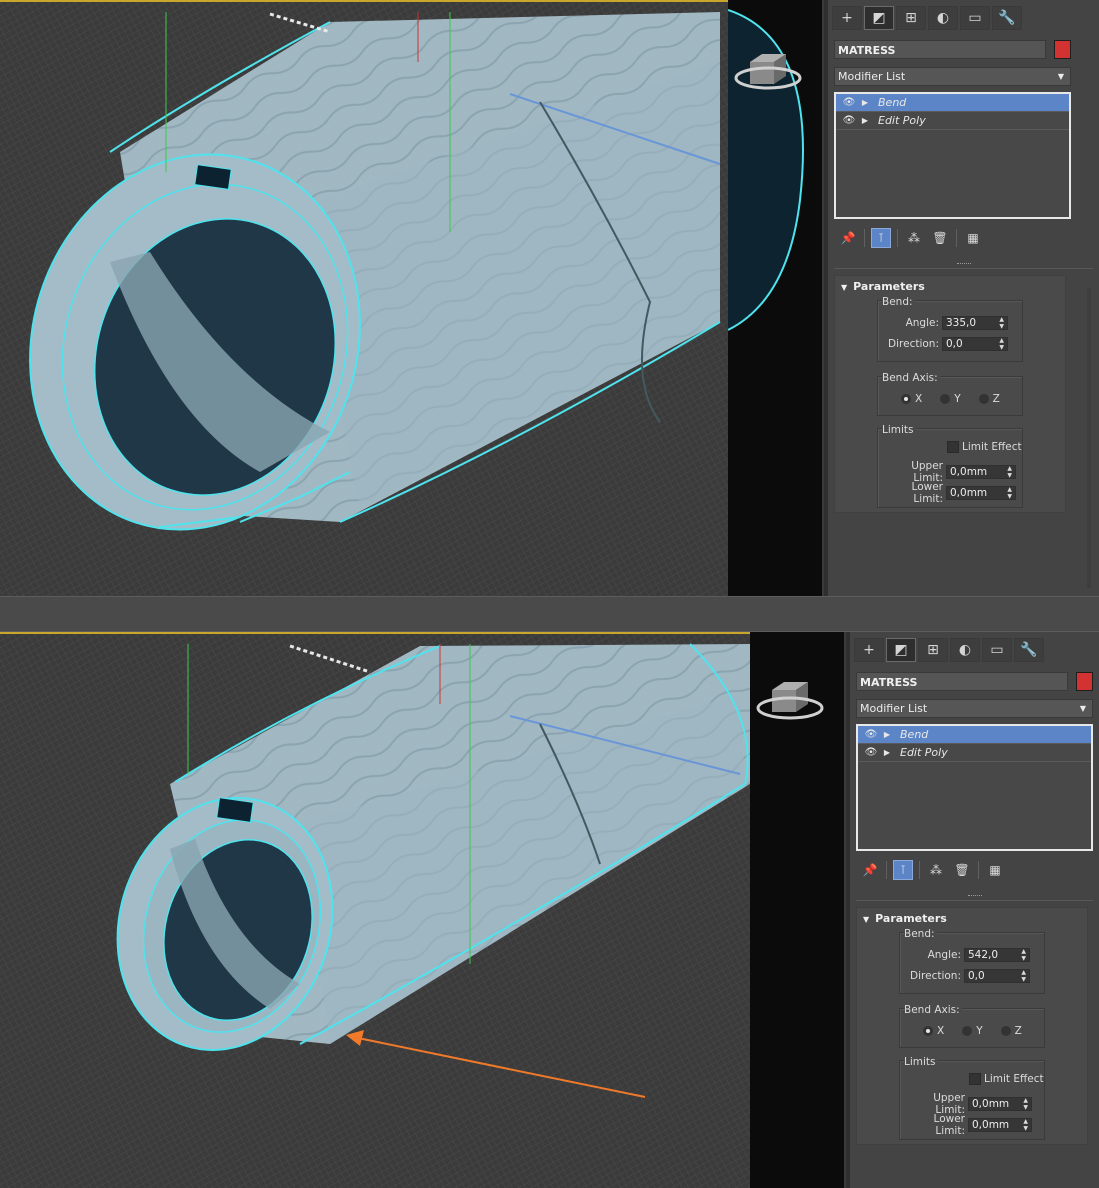 Image resolution: width=1099 pixels, height=1188 pixels. Describe the element at coordinates (911, 918) in the screenshot. I see `rollout-title: Parameters` at that location.